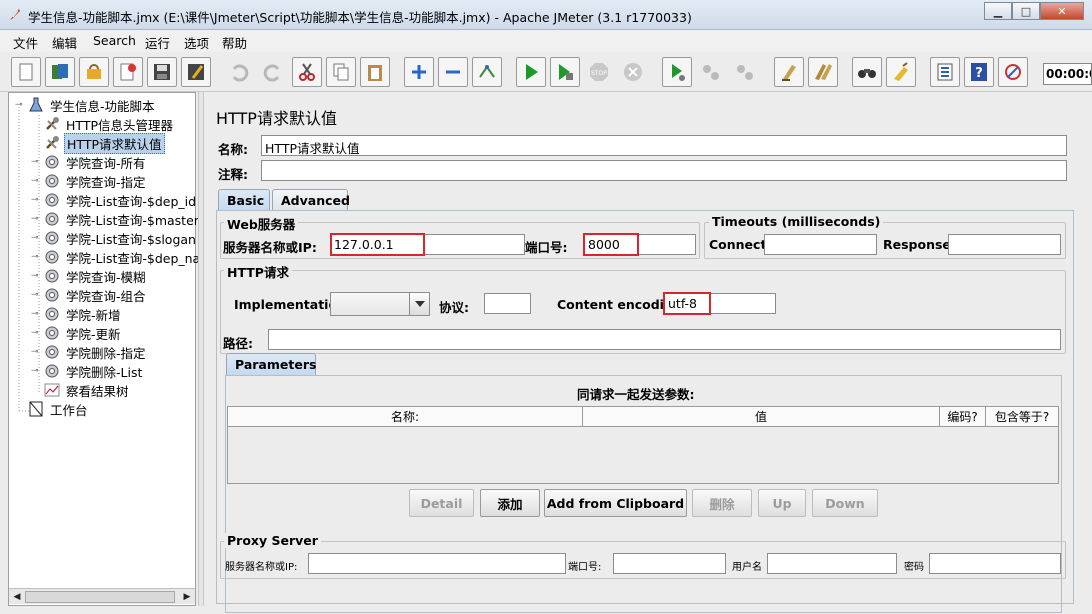  Describe the element at coordinates (98, 143) in the screenshot. I see `tree-item: HTTP请求默认值` at that location.